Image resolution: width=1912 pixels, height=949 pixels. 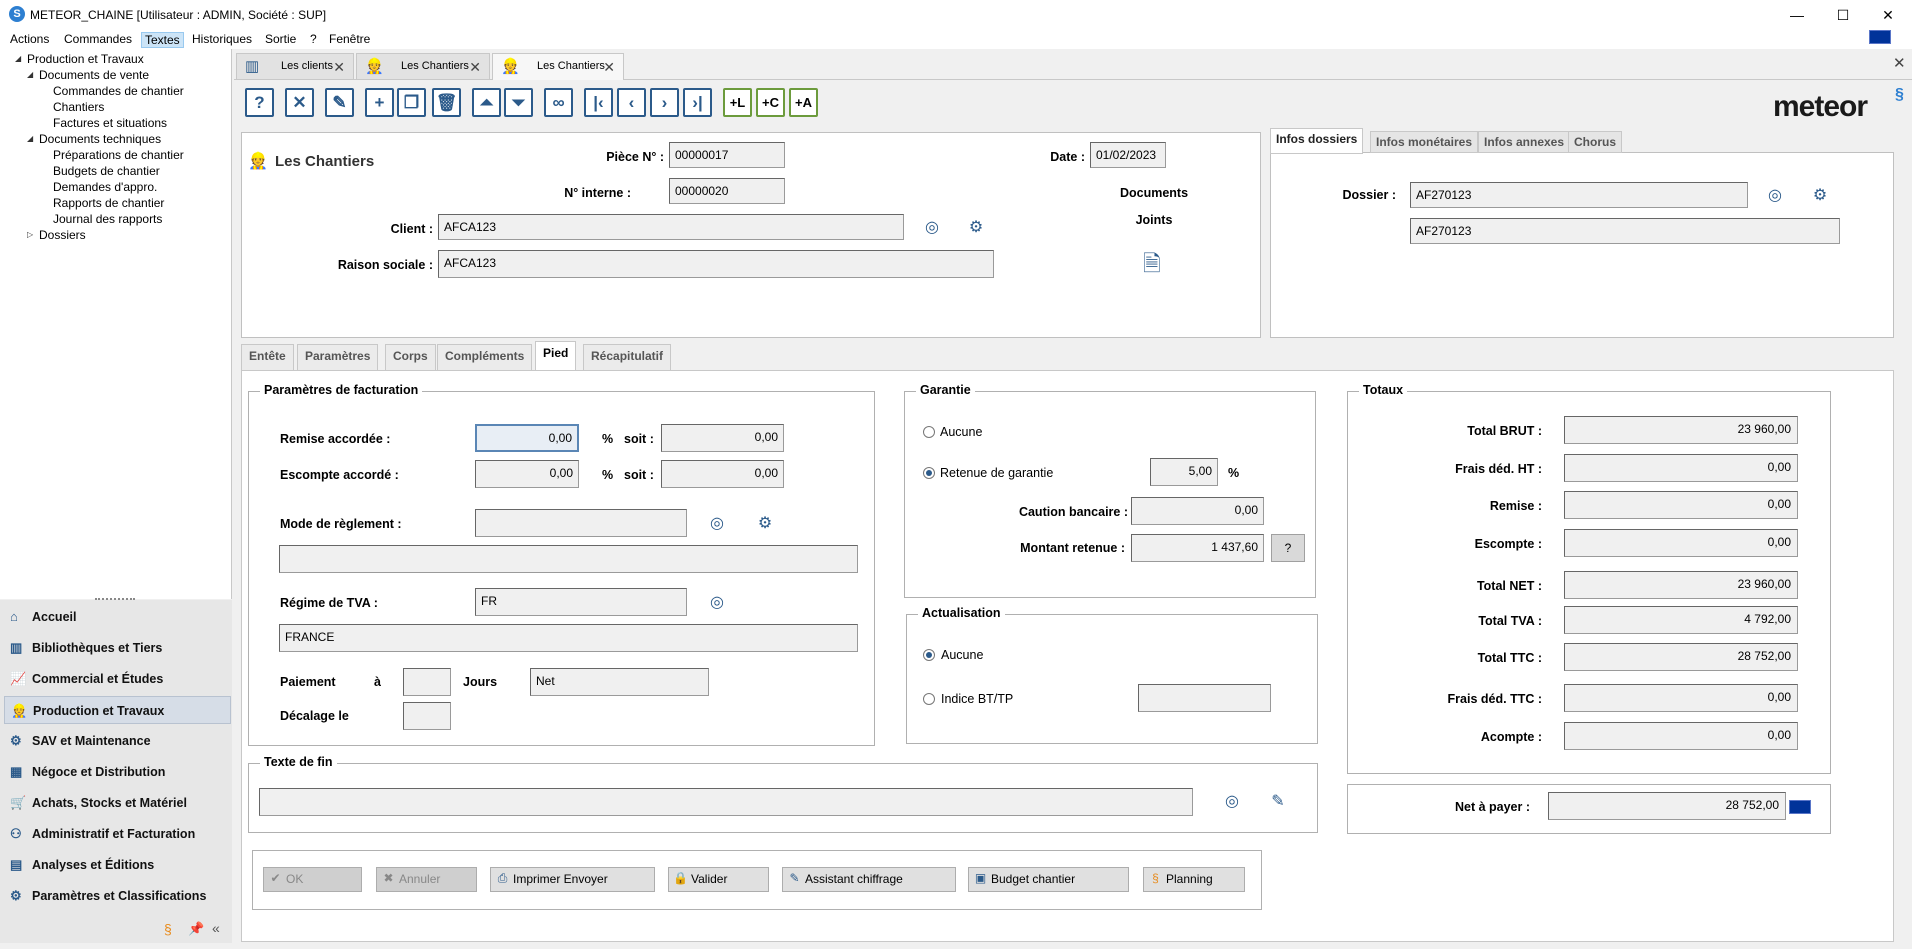 I want to click on tree-item: Demandes d'appro., so click(x=105, y=187).